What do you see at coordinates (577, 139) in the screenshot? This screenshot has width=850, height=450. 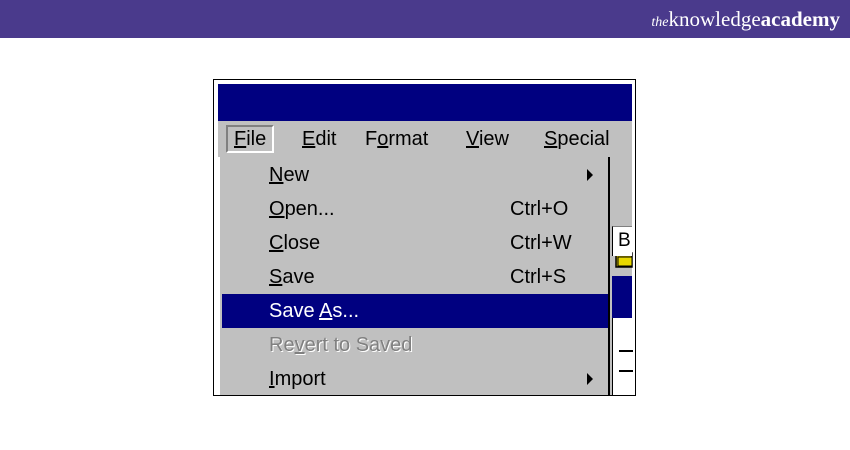 I see `menu-special: Special` at bounding box center [577, 139].